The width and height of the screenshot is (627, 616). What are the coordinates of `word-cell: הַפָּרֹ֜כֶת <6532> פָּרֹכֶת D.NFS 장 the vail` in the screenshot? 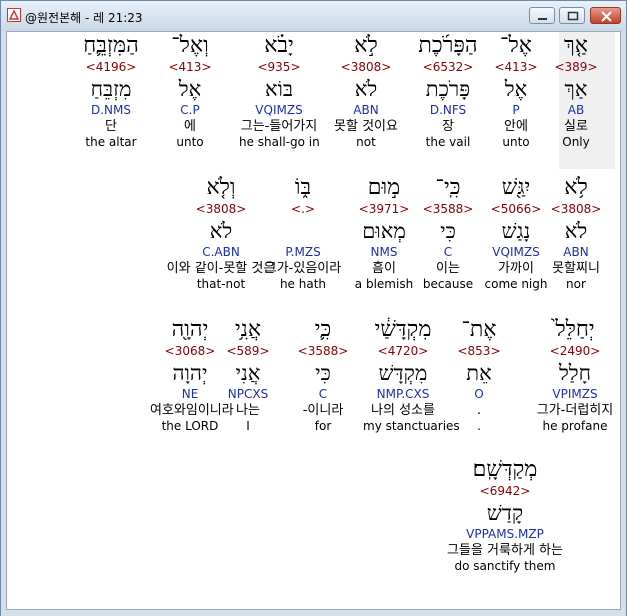 It's located at (448, 91).